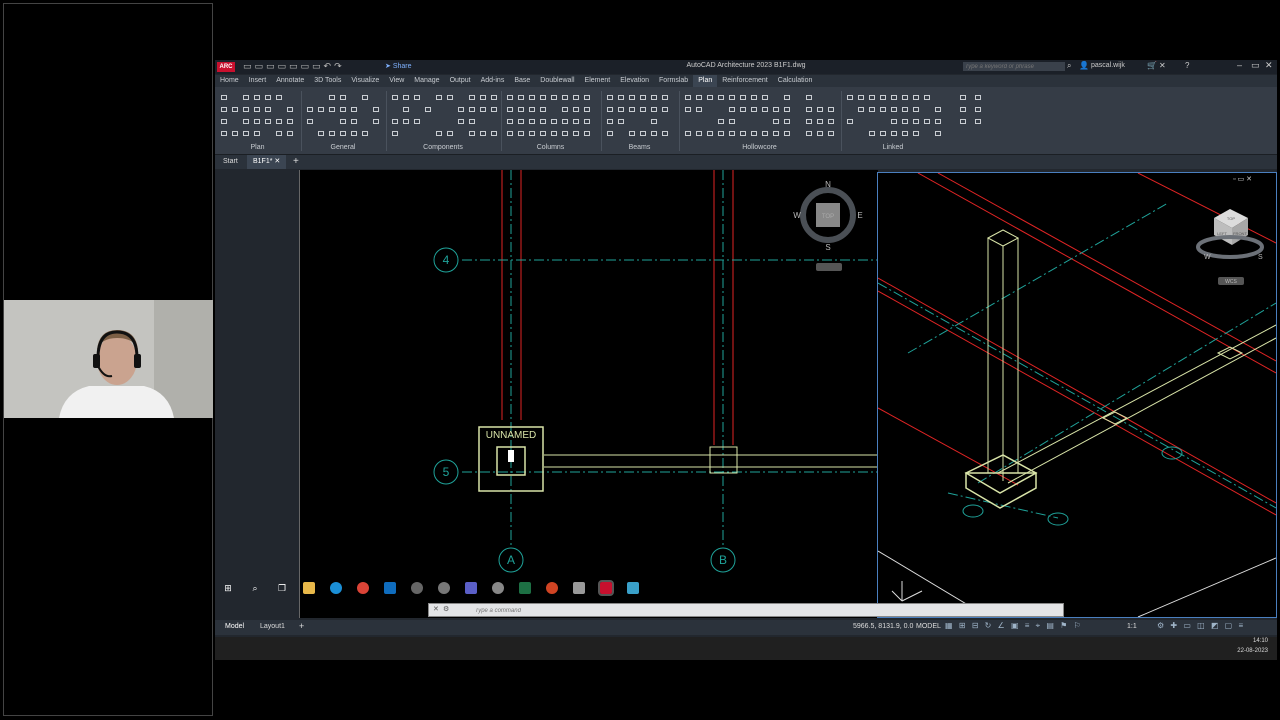  What do you see at coordinates (230, 161) in the screenshot?
I see `start-tab: Start` at bounding box center [230, 161].